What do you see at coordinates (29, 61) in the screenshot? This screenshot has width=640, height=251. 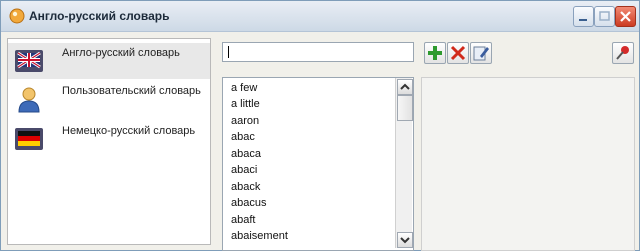 I see `uk-flag-book-icon` at bounding box center [29, 61].